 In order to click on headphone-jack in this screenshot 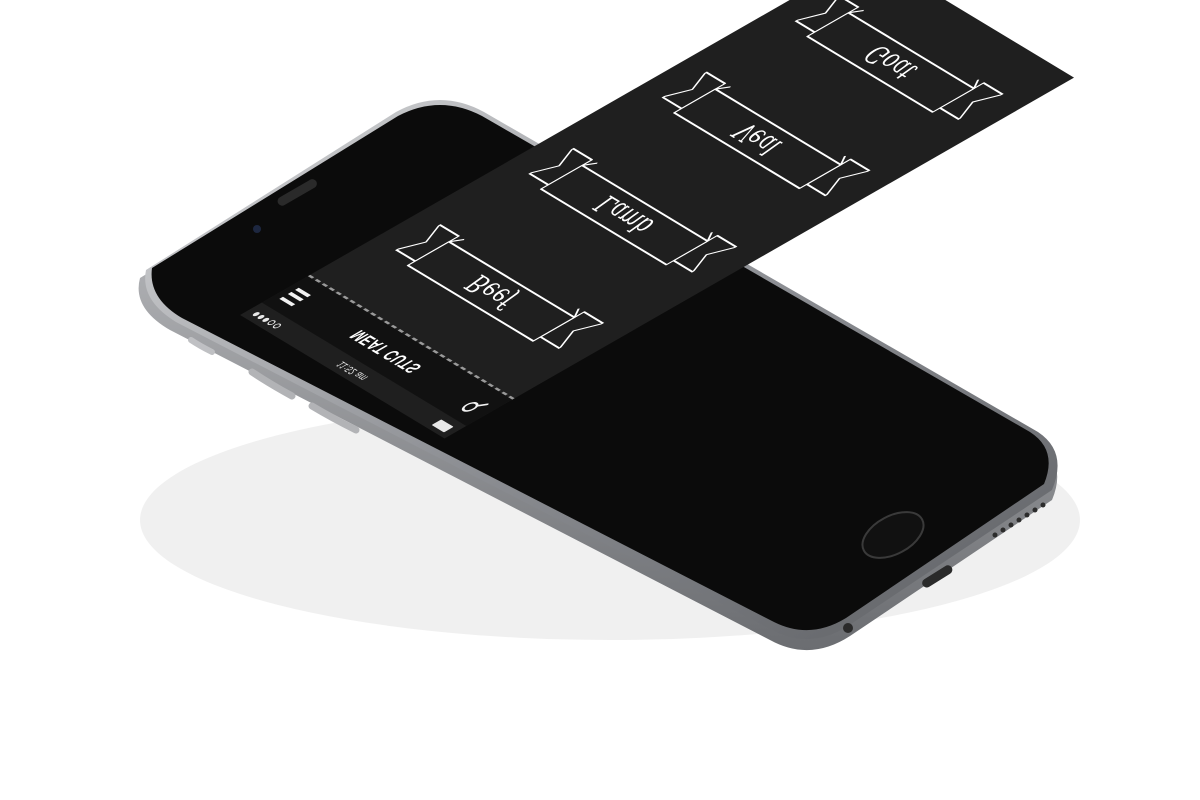, I will do `click(848, 628)`.